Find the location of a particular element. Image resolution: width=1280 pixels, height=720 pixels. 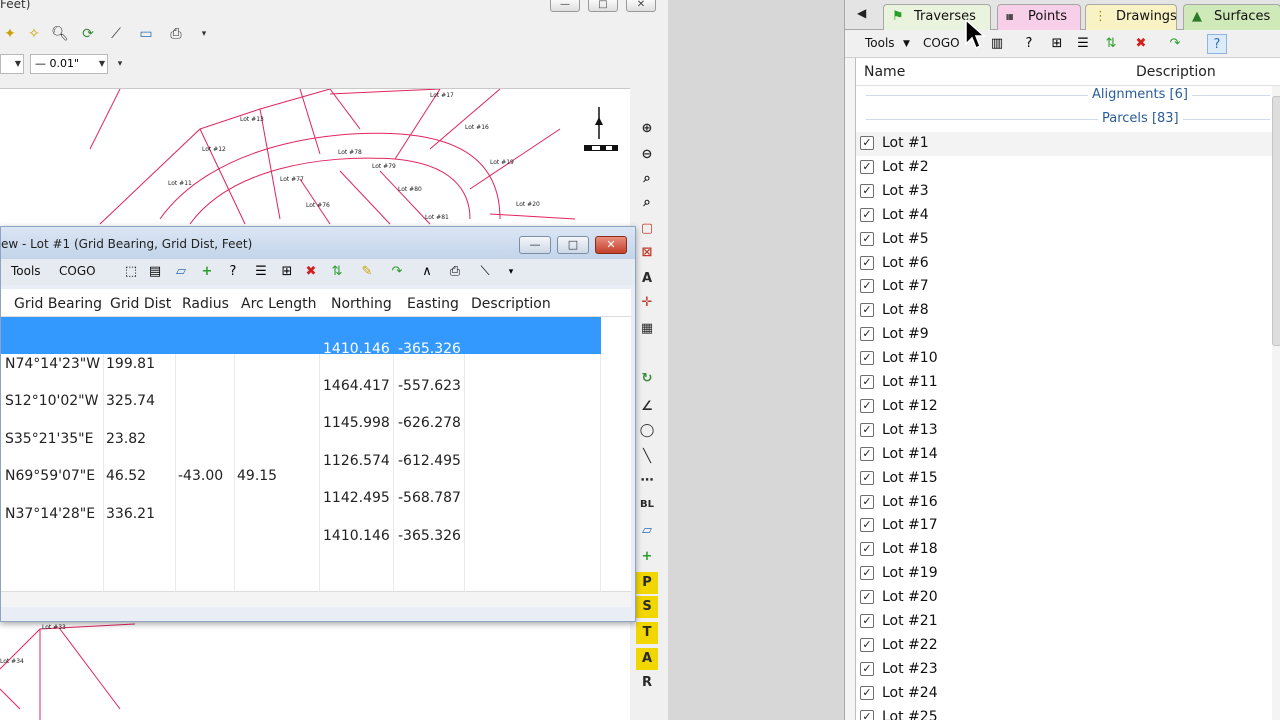

group-parcels: Parcels [83] is located at coordinates (1064, 120).